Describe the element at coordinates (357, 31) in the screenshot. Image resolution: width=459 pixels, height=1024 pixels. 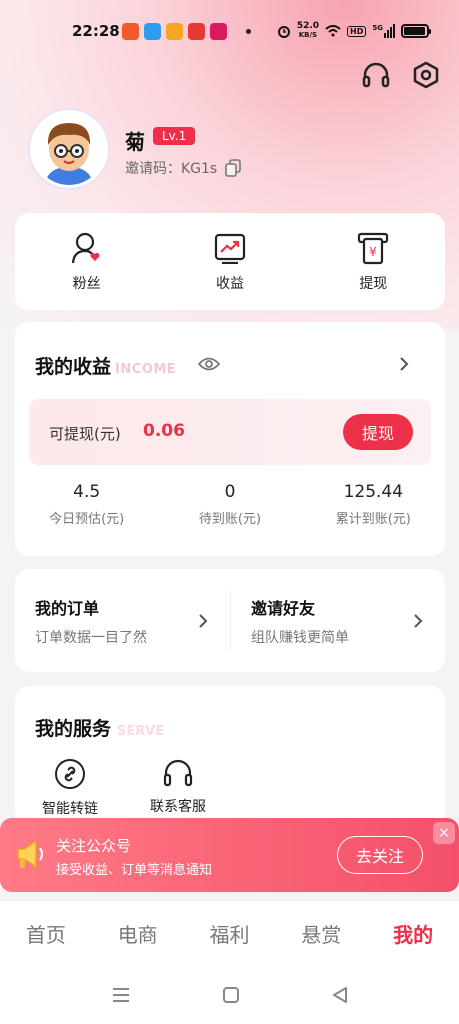
I see `hd-badge: HD` at that location.